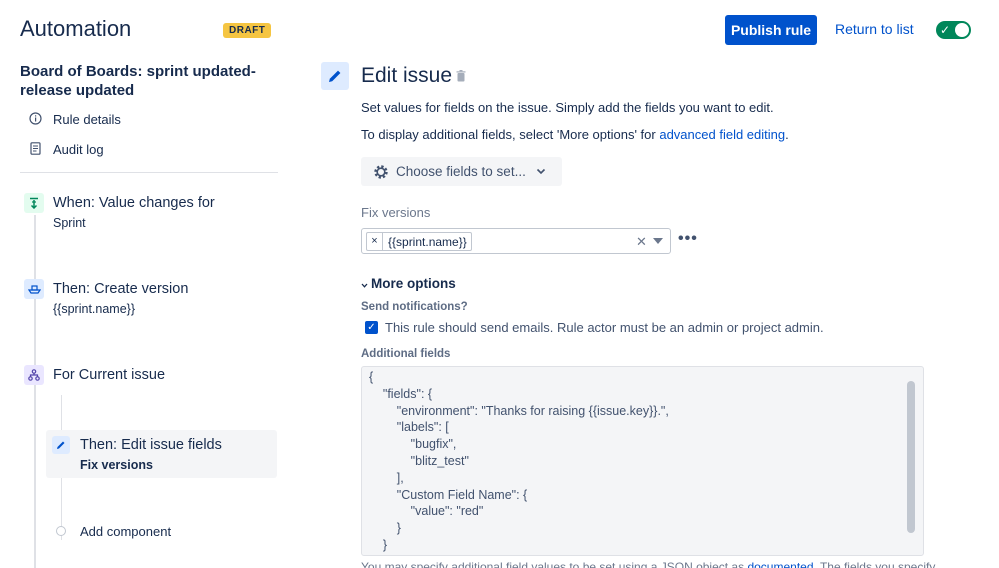 This screenshot has width=999, height=568. Describe the element at coordinates (688, 239) in the screenshot. I see `more-actions-icon: •••` at that location.